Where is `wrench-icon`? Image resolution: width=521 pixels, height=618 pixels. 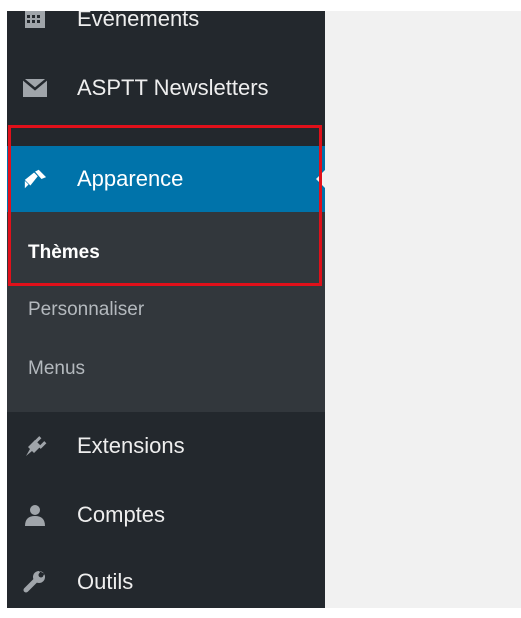
wrench-icon is located at coordinates (35, 582).